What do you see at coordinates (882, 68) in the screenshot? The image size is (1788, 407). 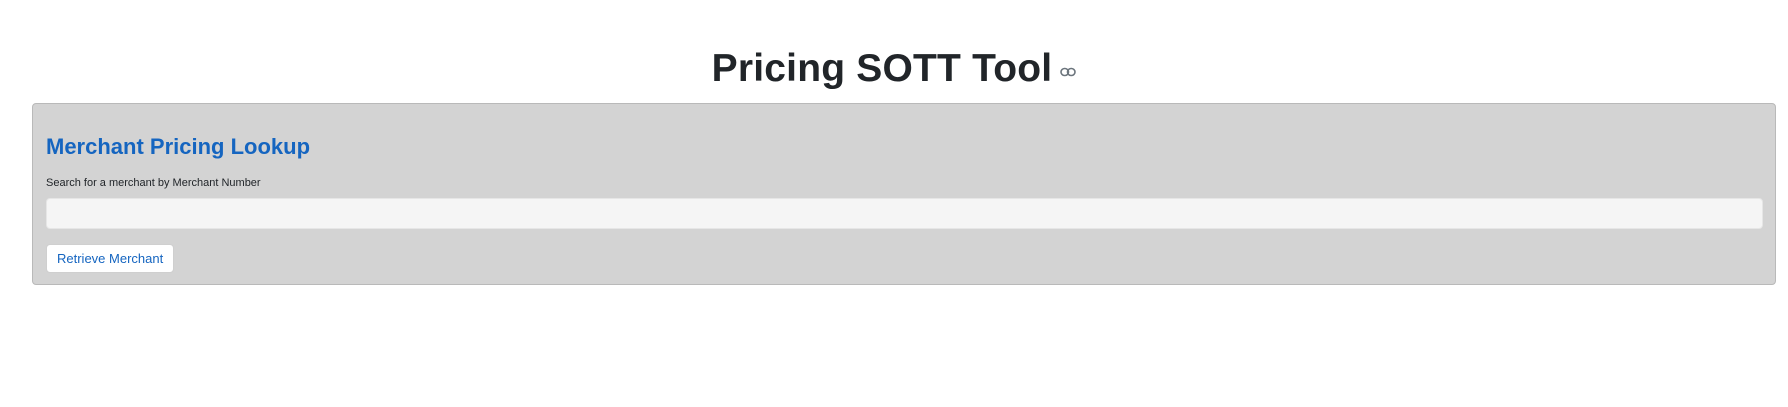 I see `page-title: Pricing SOTT Tool` at bounding box center [882, 68].